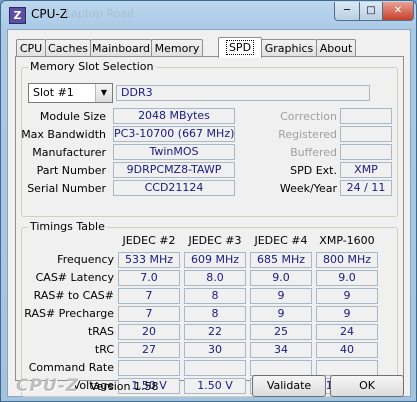 This screenshot has width=417, height=402. What do you see at coordinates (69, 313) in the screenshot?
I see `timing-row-label: RAS# Precharge` at bounding box center [69, 313].